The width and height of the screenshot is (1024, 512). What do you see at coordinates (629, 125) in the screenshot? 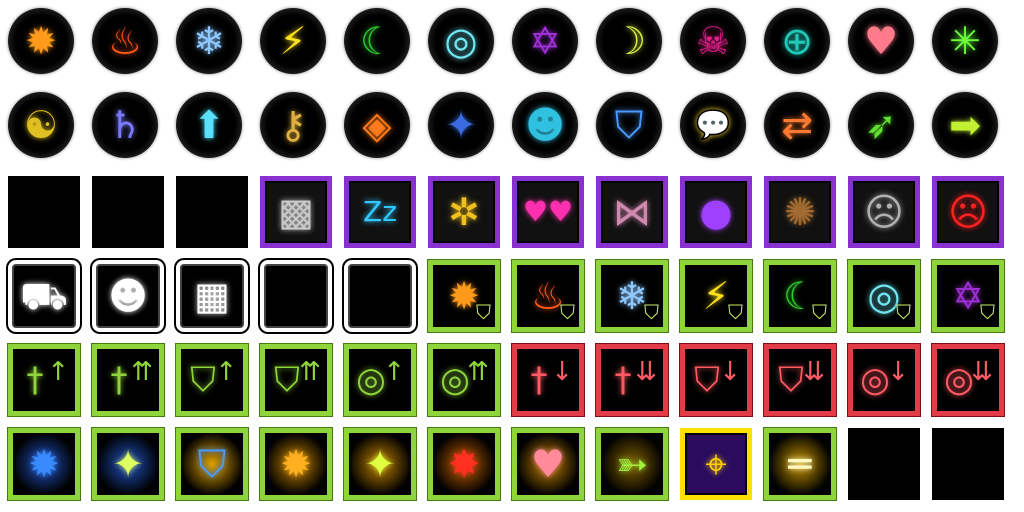
I see `shield-icon: ⛉` at bounding box center [629, 125].